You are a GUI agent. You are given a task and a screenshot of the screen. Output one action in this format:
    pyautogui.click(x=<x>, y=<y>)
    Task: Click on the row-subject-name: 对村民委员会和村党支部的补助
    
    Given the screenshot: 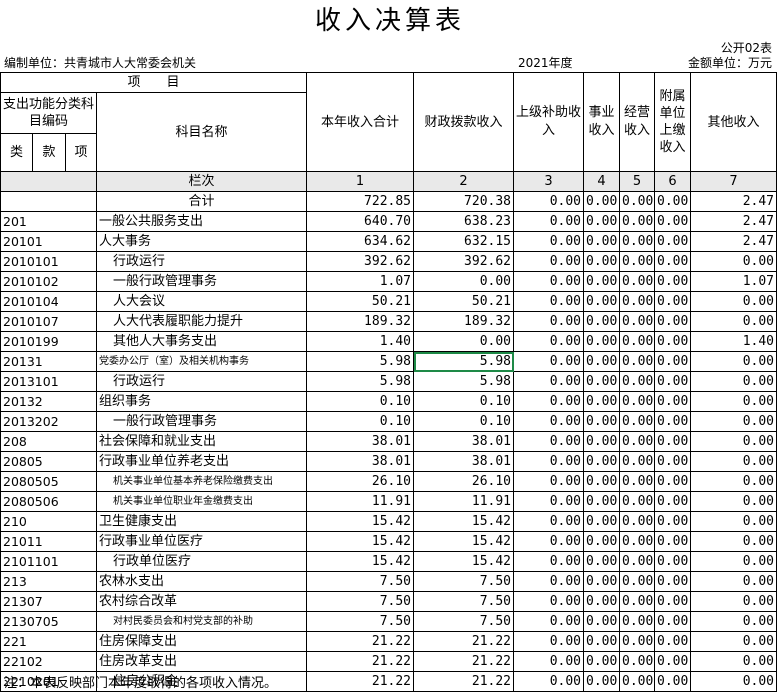 What is the action you would take?
    pyautogui.click(x=201, y=621)
    